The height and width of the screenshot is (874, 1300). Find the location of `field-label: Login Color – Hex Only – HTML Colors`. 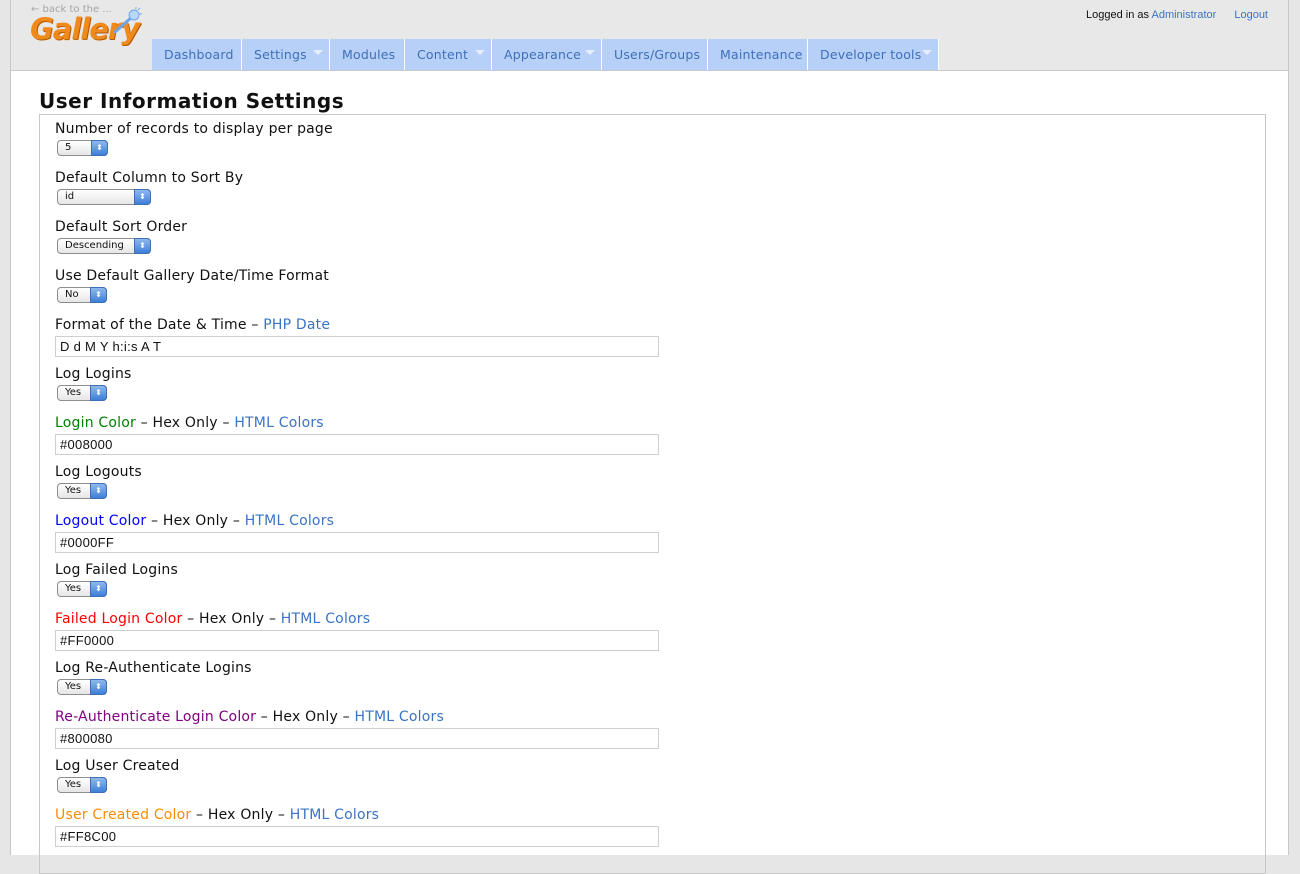

field-label: Login Color – Hex Only – HTML Colors is located at coordinates (357, 423).